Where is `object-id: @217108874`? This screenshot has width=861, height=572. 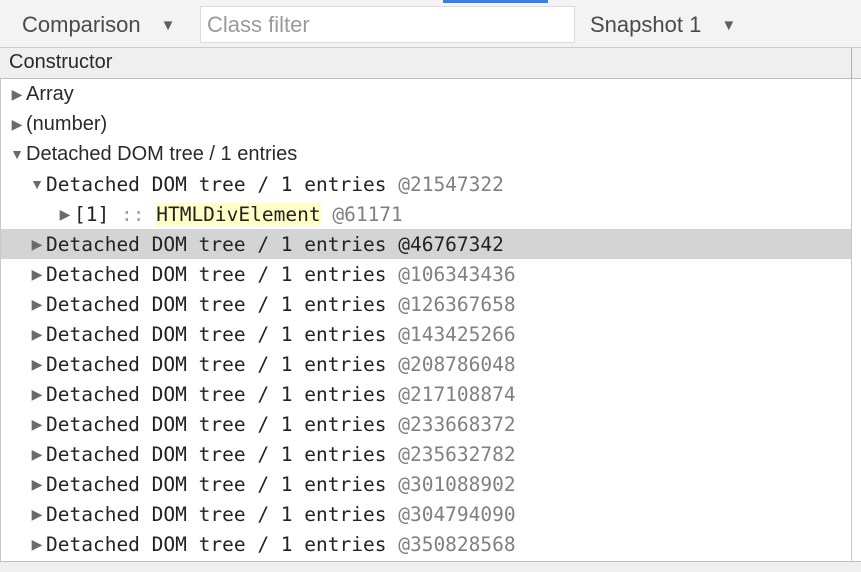
object-id: @217108874 is located at coordinates (457, 394).